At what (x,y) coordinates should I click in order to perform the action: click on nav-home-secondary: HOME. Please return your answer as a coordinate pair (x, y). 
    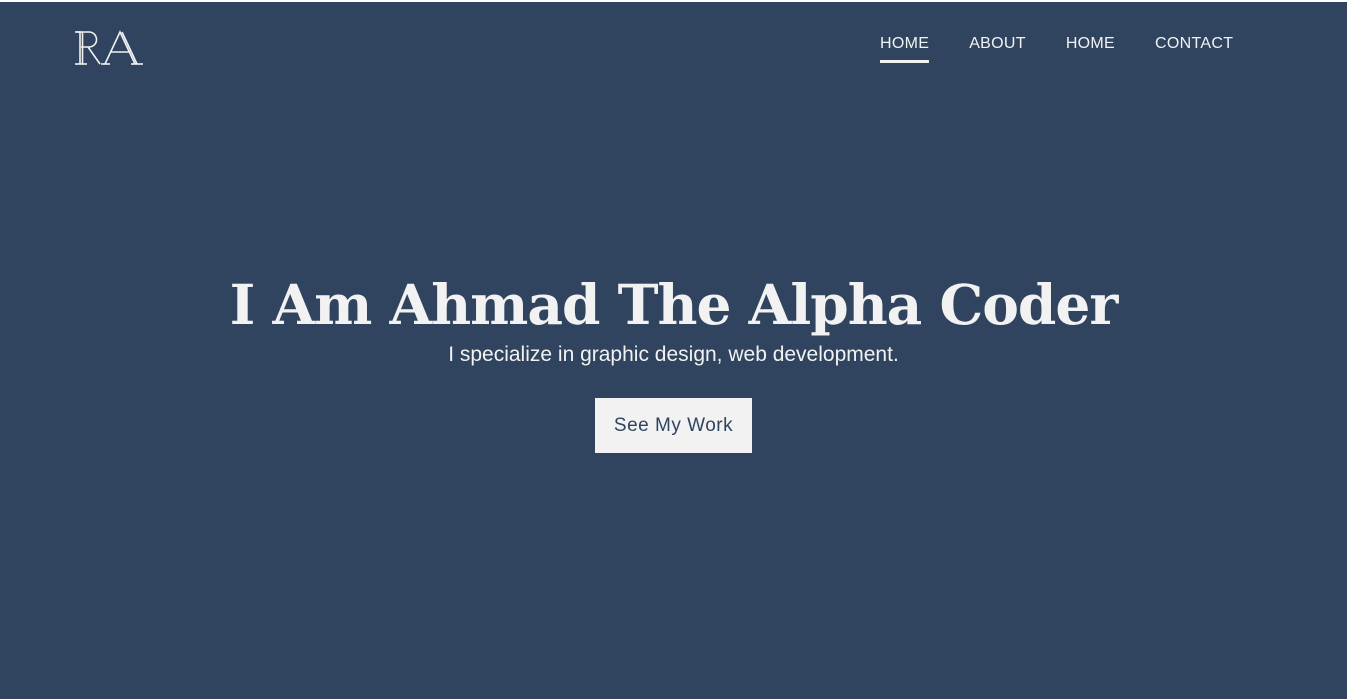
    Looking at the image, I should click on (1090, 49).